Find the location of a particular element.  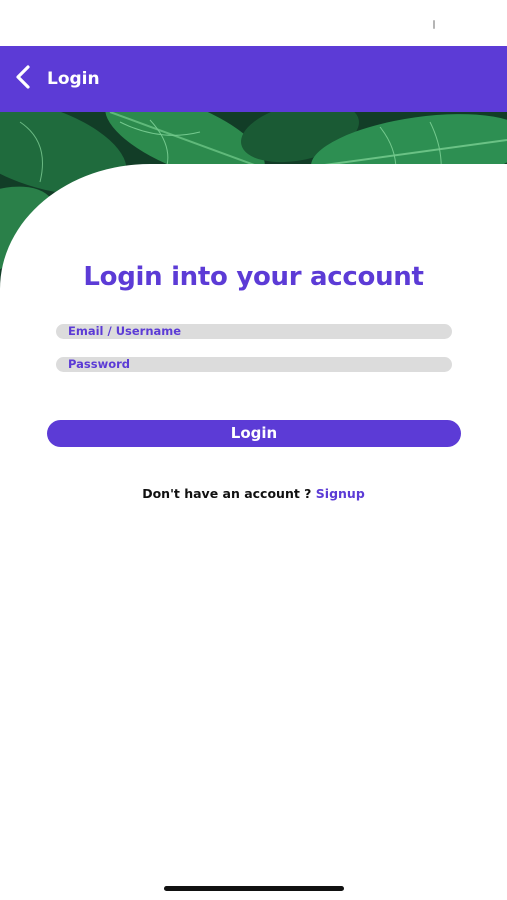

chevron-left-icon is located at coordinates (23, 79).